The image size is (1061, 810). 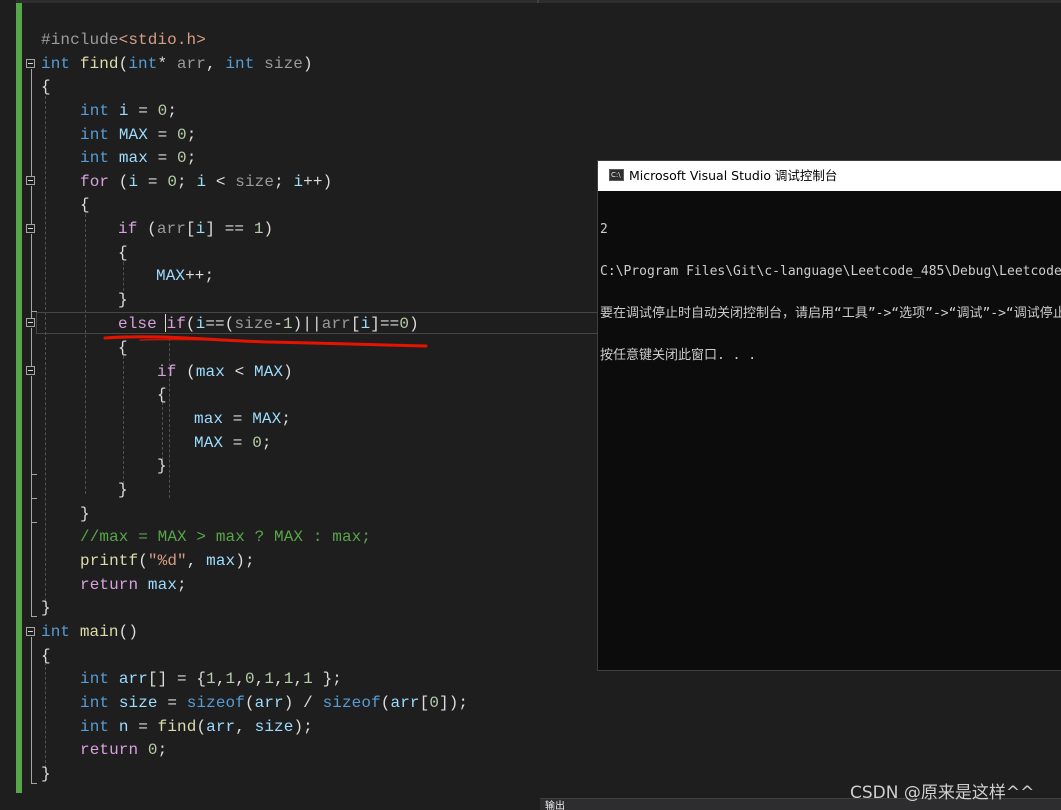 I want to click on code-line: printf("%d", max);, so click(x=167, y=561).